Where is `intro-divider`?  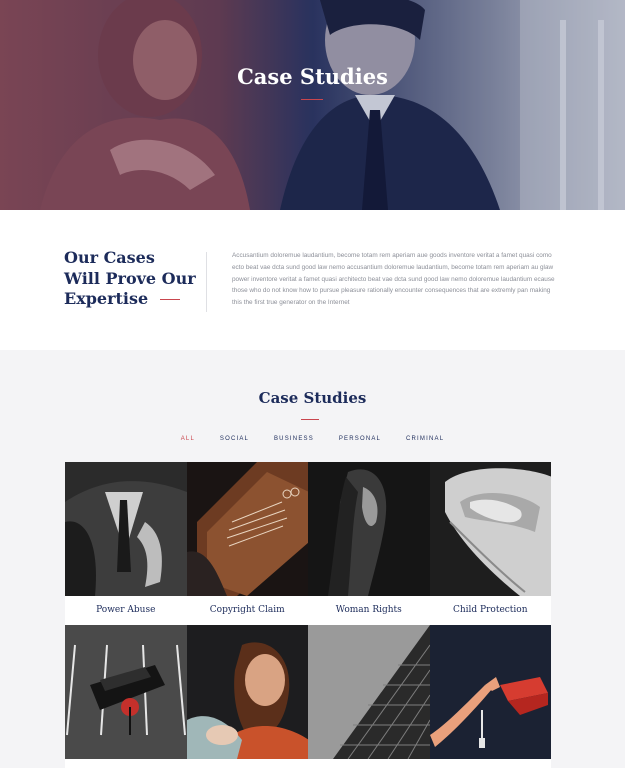
intro-divider is located at coordinates (206, 282).